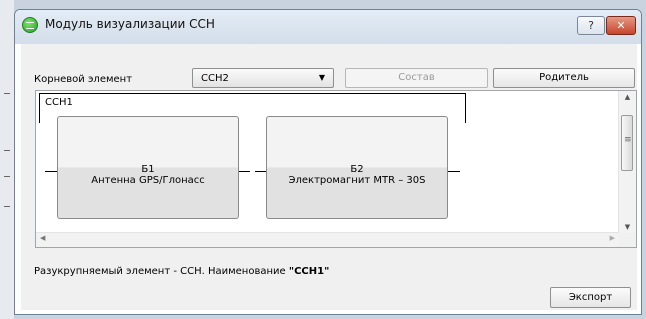 The width and height of the screenshot is (646, 319). Describe the element at coordinates (42, 238) in the screenshot. I see `scroll-left-icon: ◀` at that location.